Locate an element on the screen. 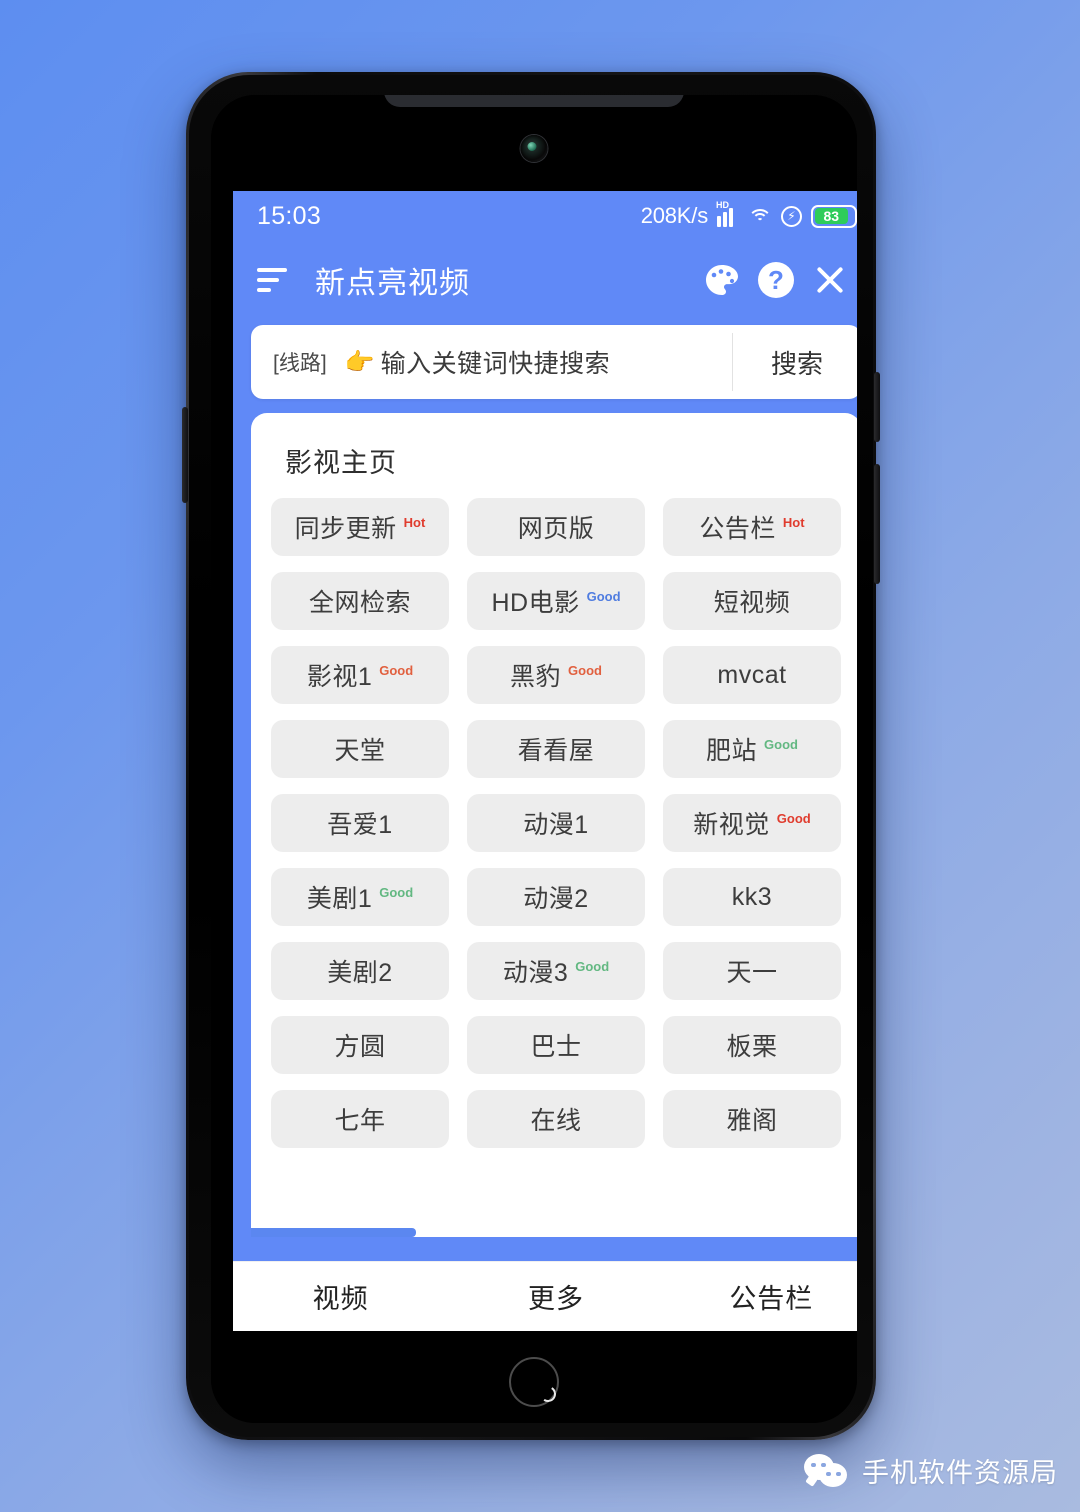 This screenshot has height=1512, width=1080. tile-label: 雅阁 is located at coordinates (752, 1121).